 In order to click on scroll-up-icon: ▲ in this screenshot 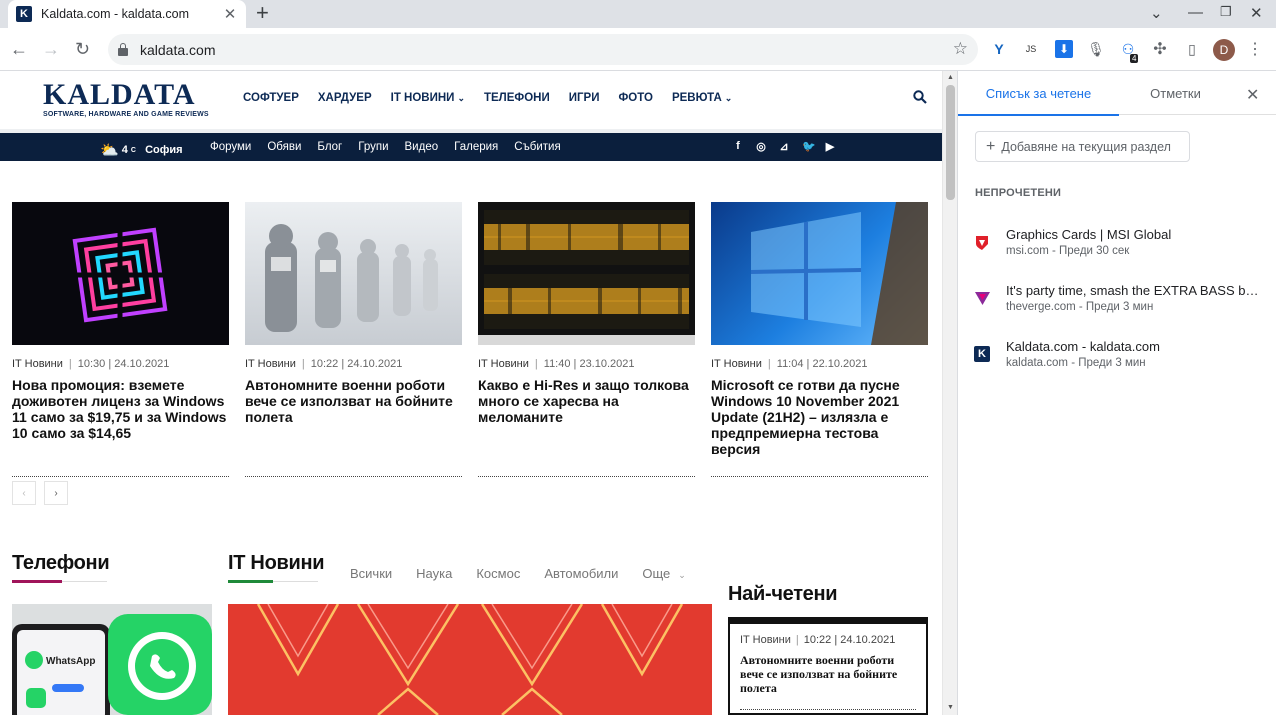, I will do `click(950, 77)`.